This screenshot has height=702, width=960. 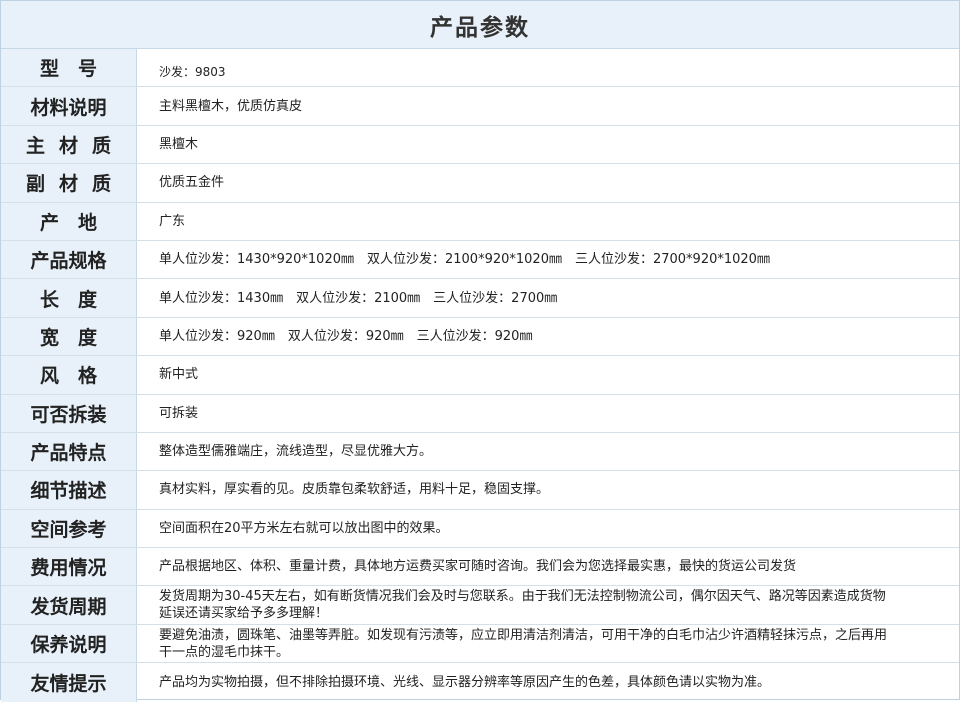 I want to click on table-row: 细节描述 真材实料，厚实看的见。皮质靠包柔软舒适，用料十足，稳固支撑。, so click(x=480, y=490).